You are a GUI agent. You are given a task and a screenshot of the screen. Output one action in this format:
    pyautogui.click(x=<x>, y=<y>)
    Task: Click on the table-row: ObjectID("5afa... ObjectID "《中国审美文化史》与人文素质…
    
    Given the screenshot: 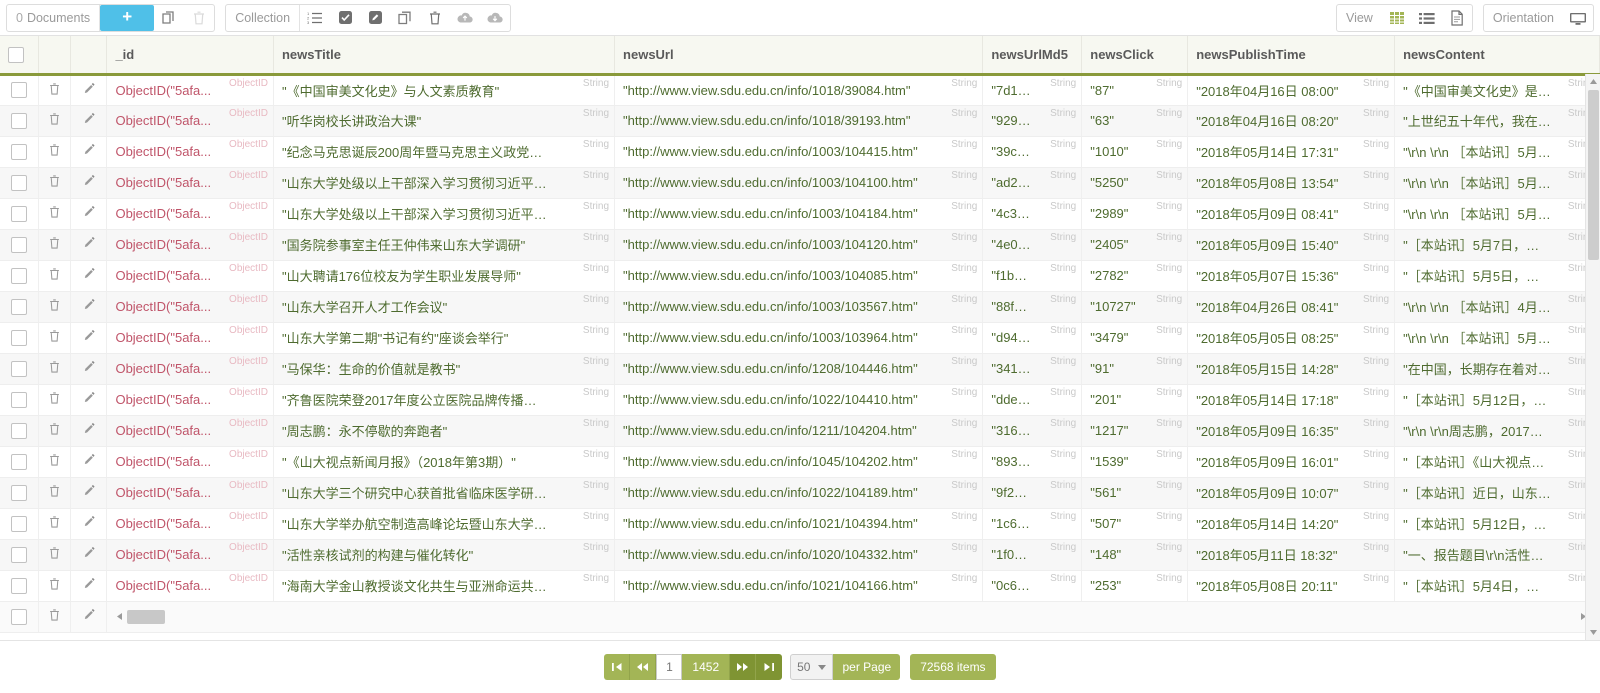 What is the action you would take?
    pyautogui.click(x=800, y=90)
    